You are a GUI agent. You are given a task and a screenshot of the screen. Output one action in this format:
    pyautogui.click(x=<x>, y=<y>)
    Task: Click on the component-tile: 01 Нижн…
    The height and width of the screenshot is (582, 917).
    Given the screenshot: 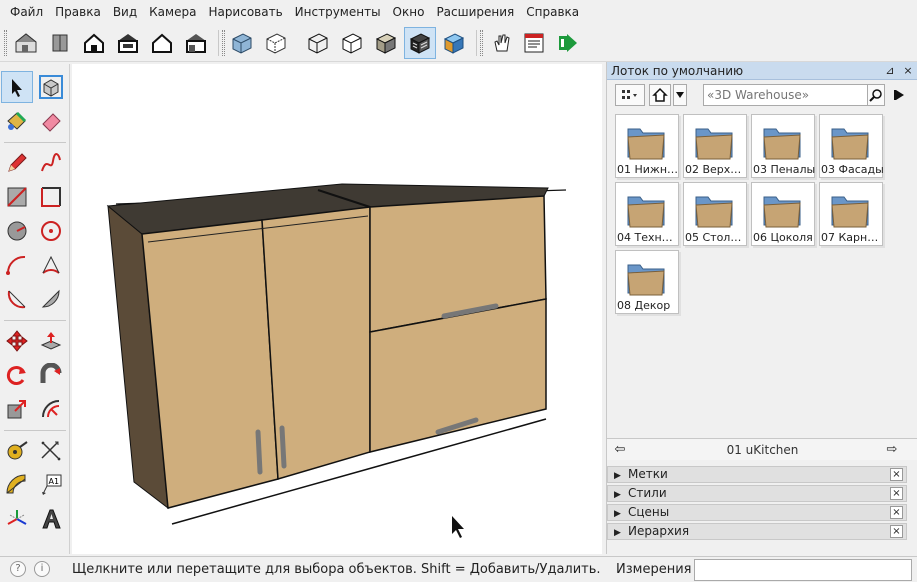 What is the action you would take?
    pyautogui.click(x=647, y=146)
    